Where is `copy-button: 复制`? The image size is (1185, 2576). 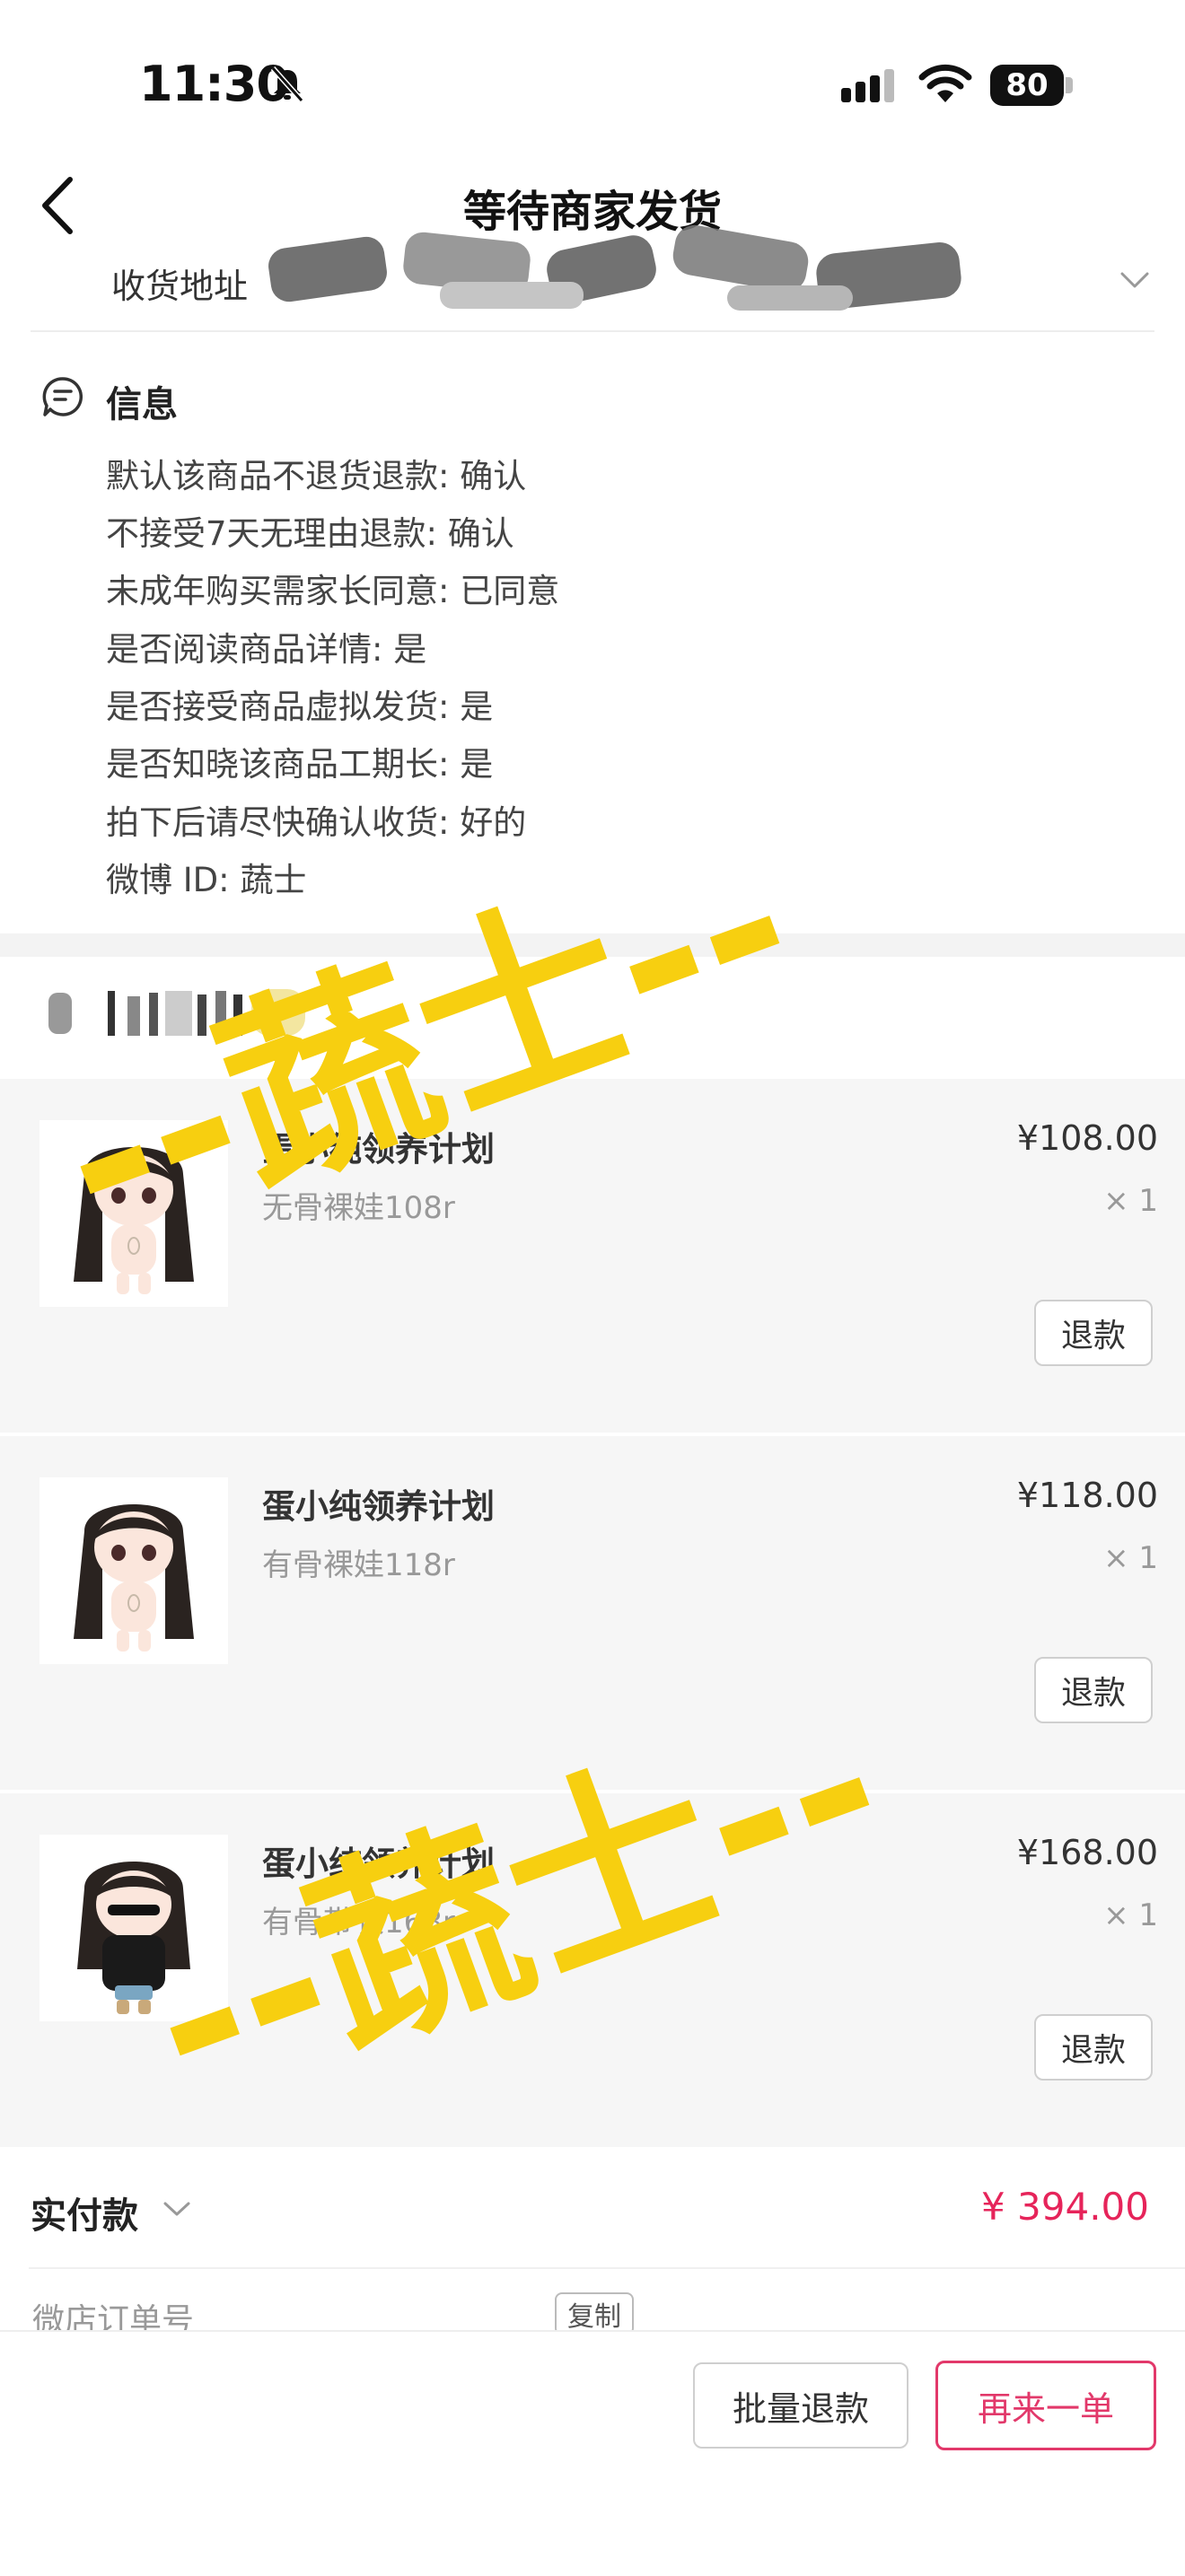 copy-button: 复制 is located at coordinates (594, 2313).